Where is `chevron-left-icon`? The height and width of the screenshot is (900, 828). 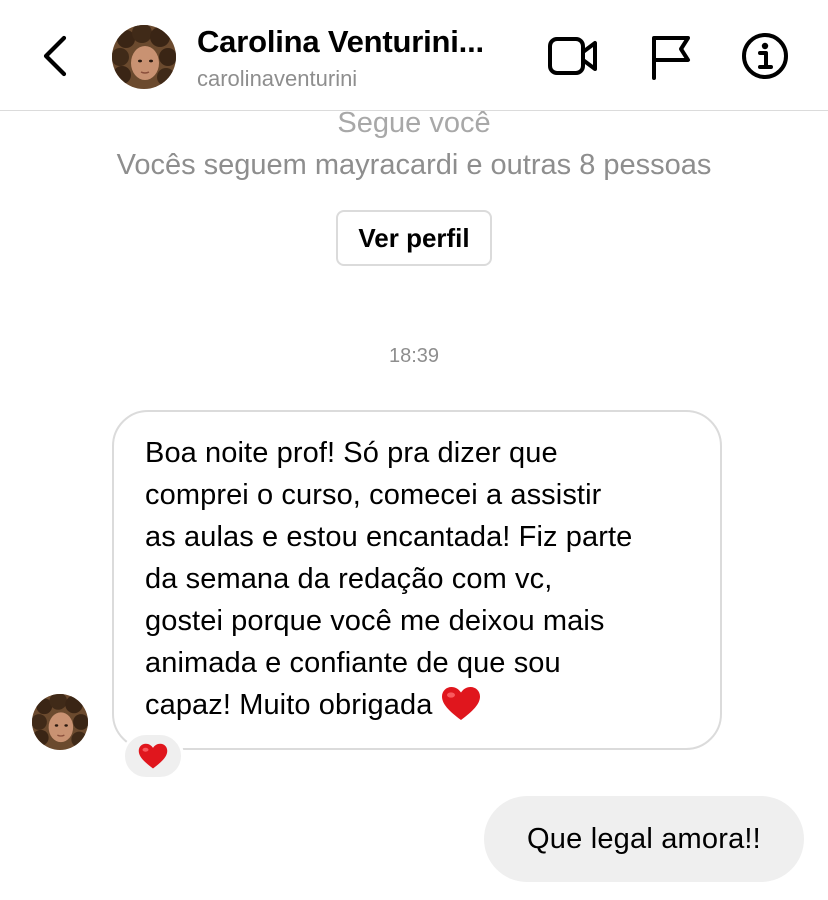 chevron-left-icon is located at coordinates (55, 56).